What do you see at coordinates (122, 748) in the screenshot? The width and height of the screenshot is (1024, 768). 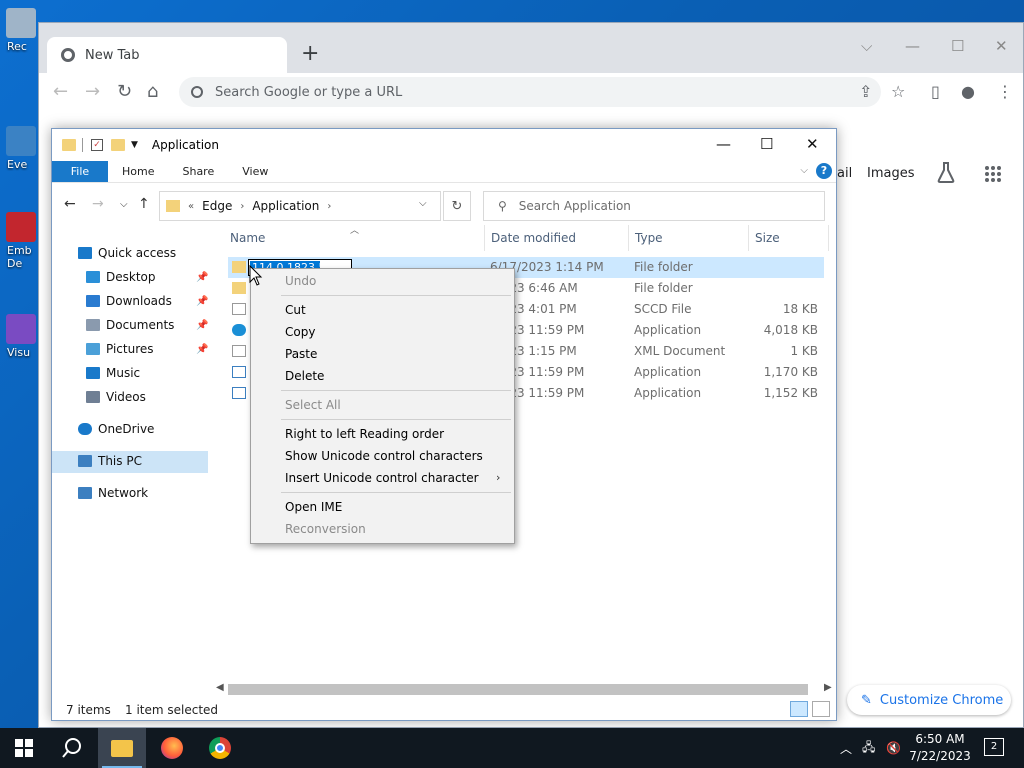 I see `taskbar-file-explorer` at bounding box center [122, 748].